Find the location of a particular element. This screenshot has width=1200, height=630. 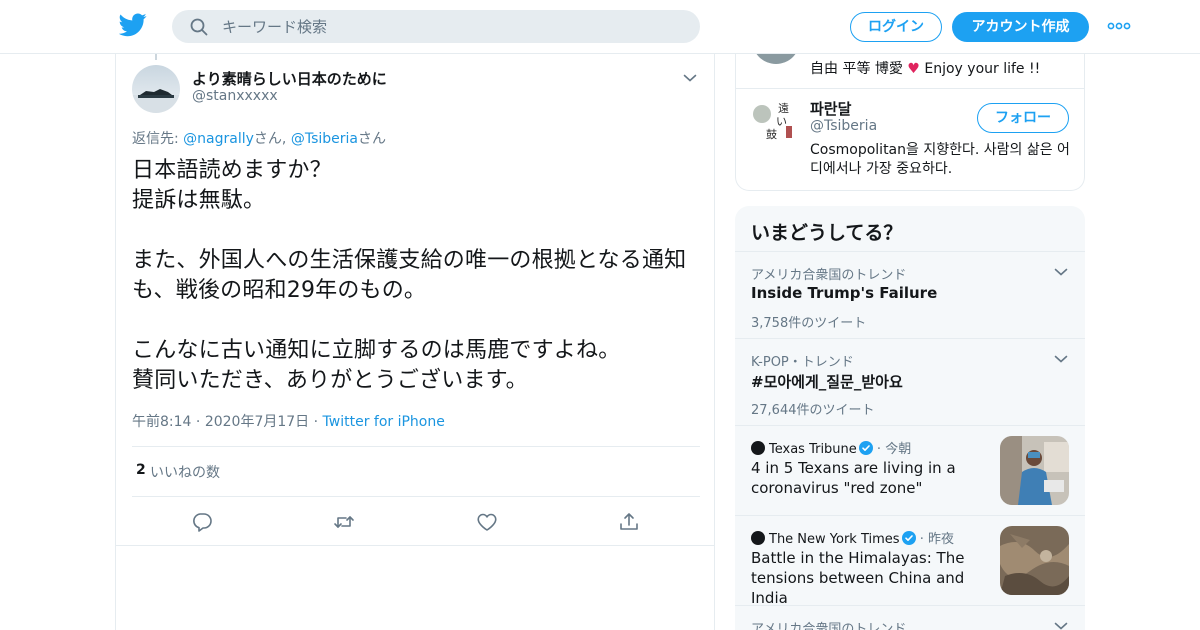

signup-button: アカウント作成 is located at coordinates (1020, 27).